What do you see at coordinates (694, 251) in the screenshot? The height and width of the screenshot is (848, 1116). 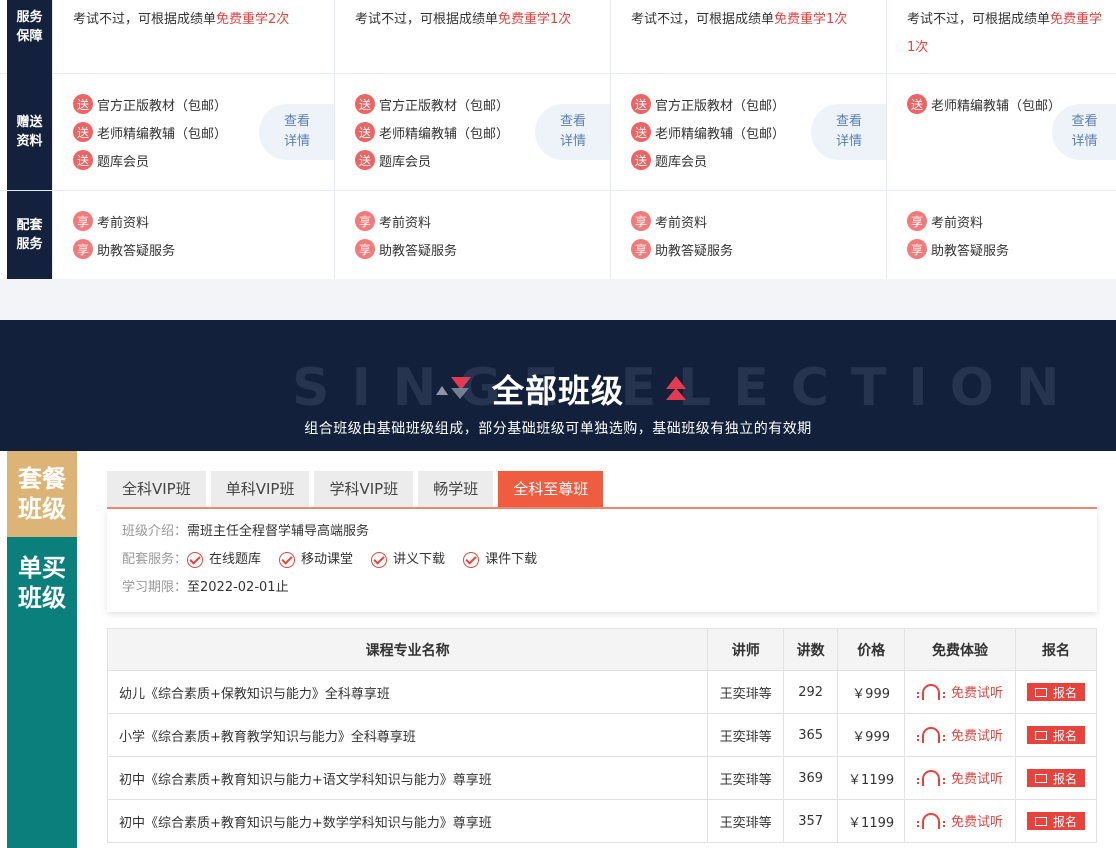 I see `svc-label: 助教答疑服务` at bounding box center [694, 251].